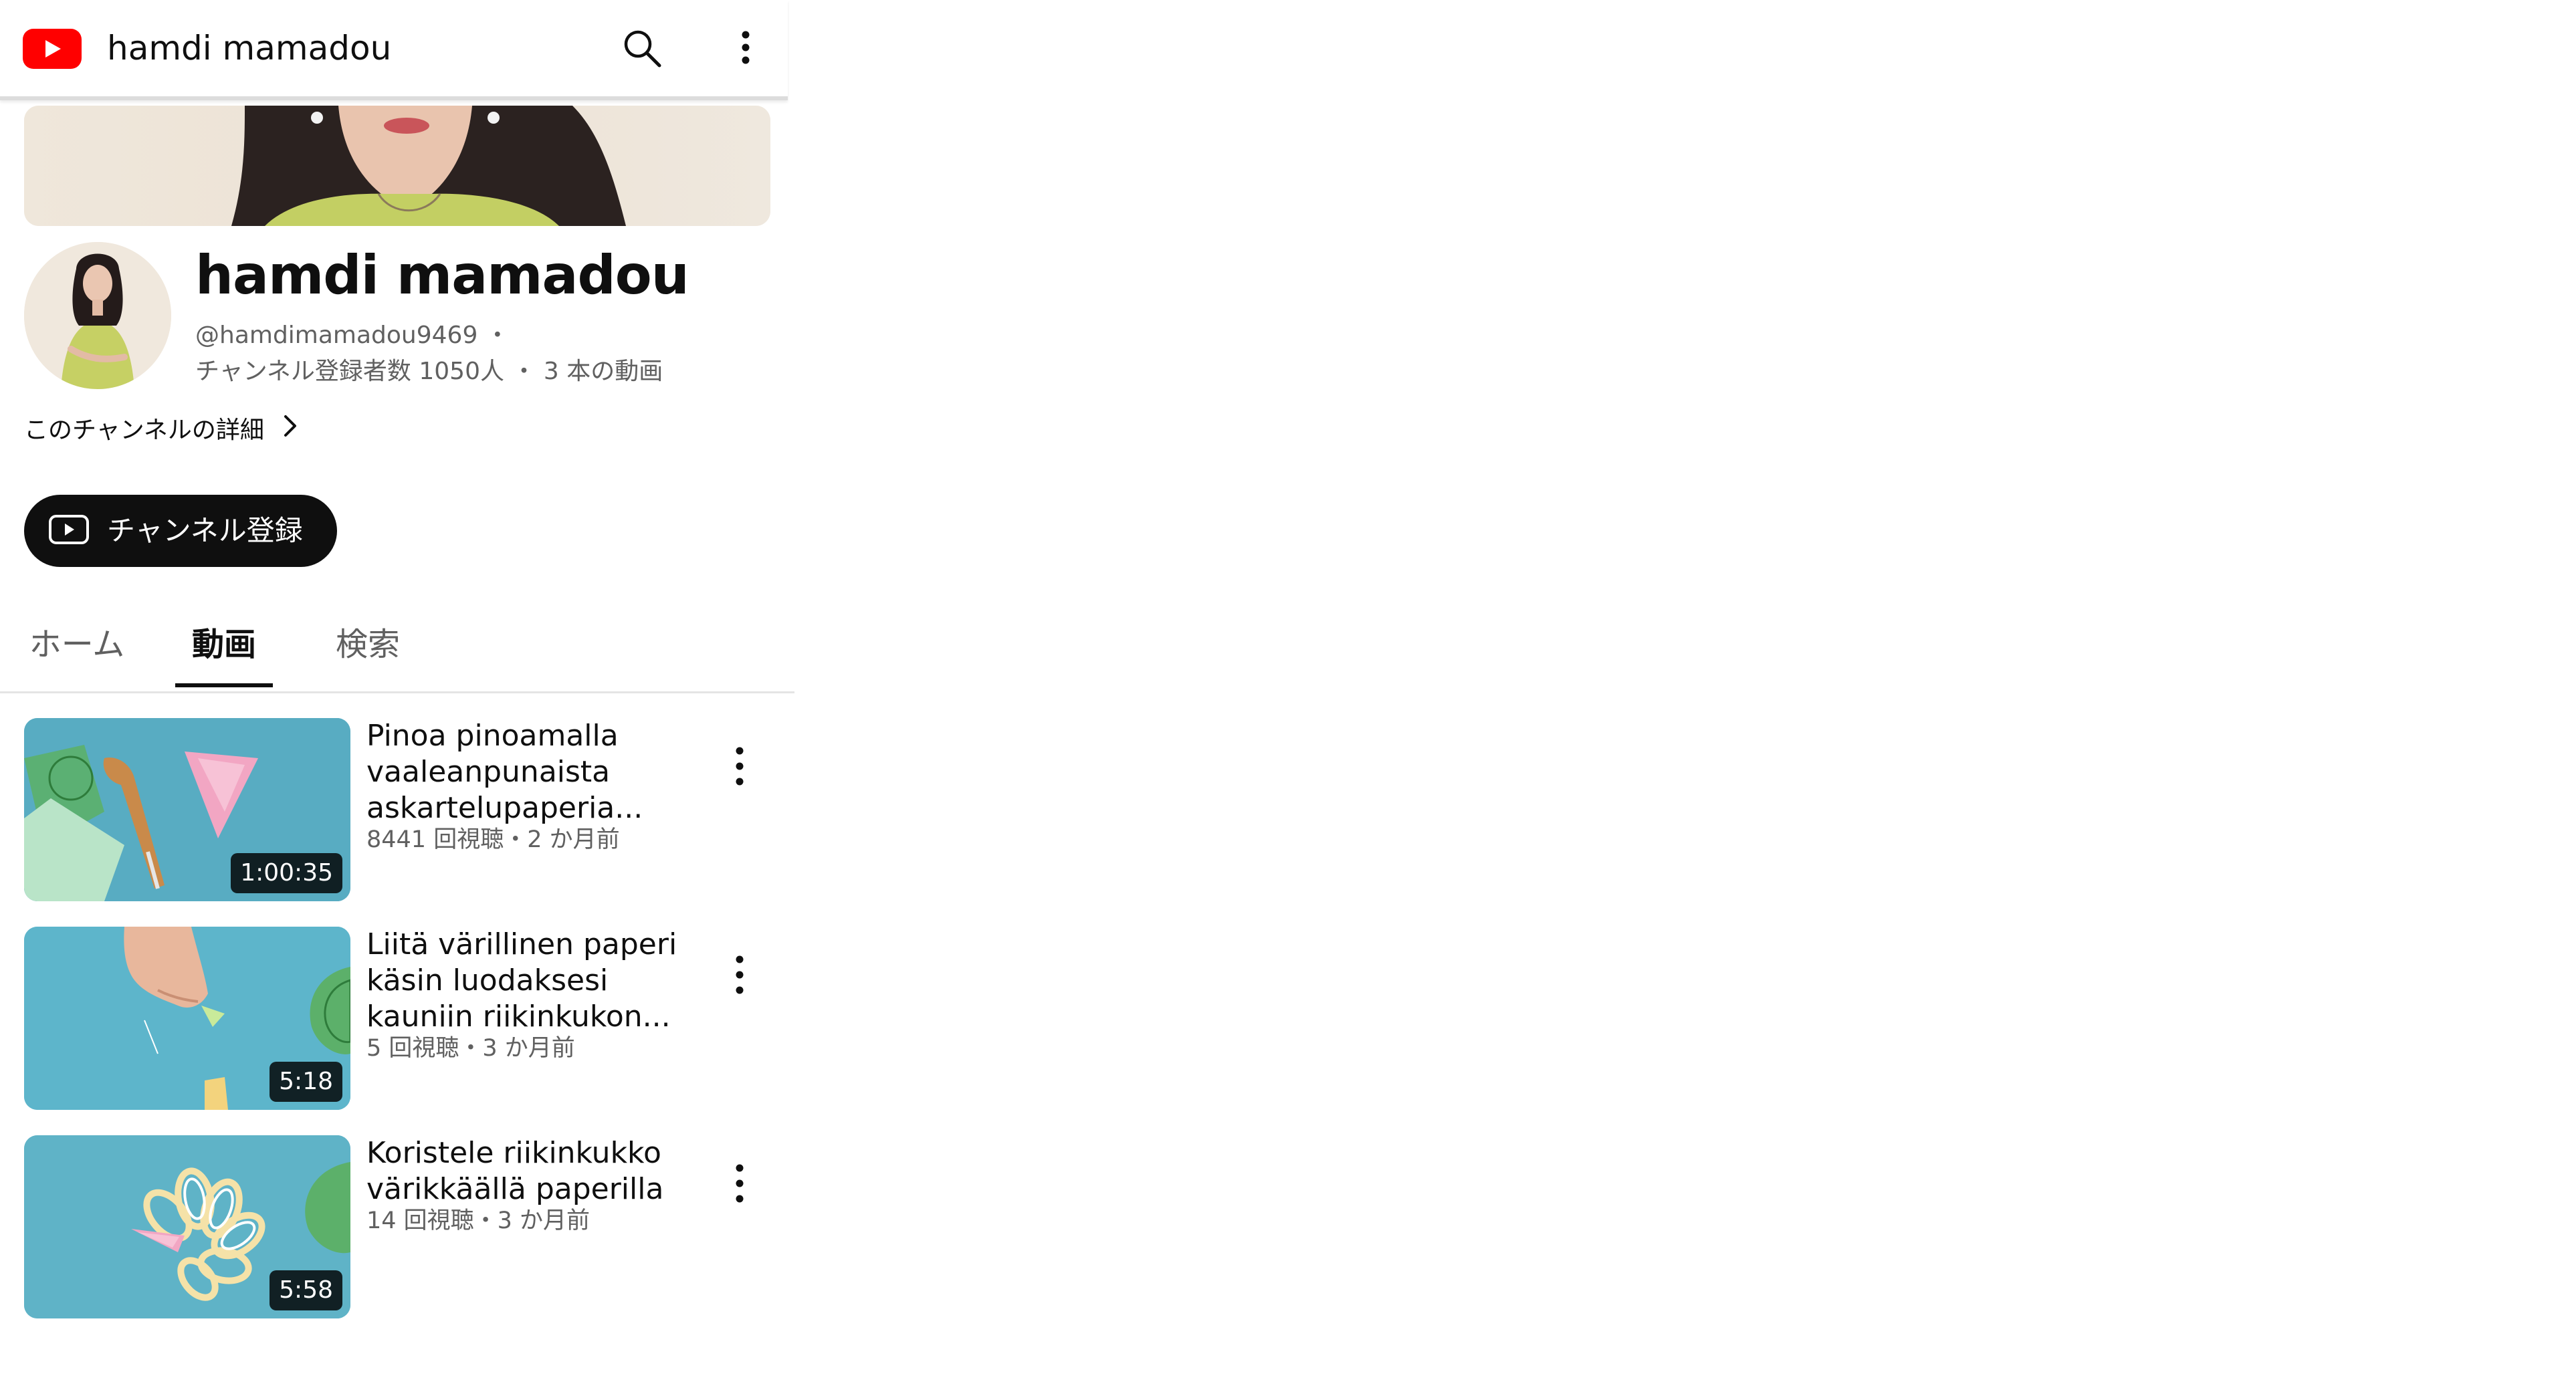  I want to click on youtube-logo-icon, so click(53, 49).